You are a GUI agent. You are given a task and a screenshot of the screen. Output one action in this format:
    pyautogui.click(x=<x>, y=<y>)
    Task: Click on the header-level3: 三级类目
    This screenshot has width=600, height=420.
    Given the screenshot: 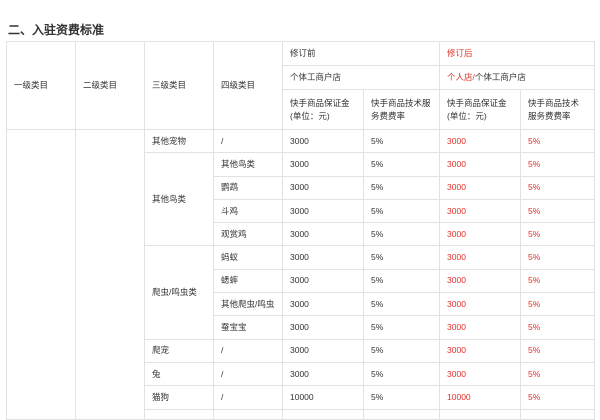 What is the action you would take?
    pyautogui.click(x=179, y=85)
    